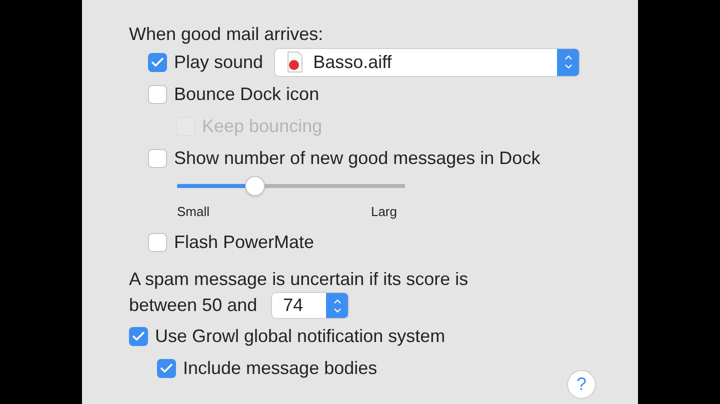 This screenshot has height=404, width=720. I want to click on popup-value: Basso.aiff, so click(353, 62).